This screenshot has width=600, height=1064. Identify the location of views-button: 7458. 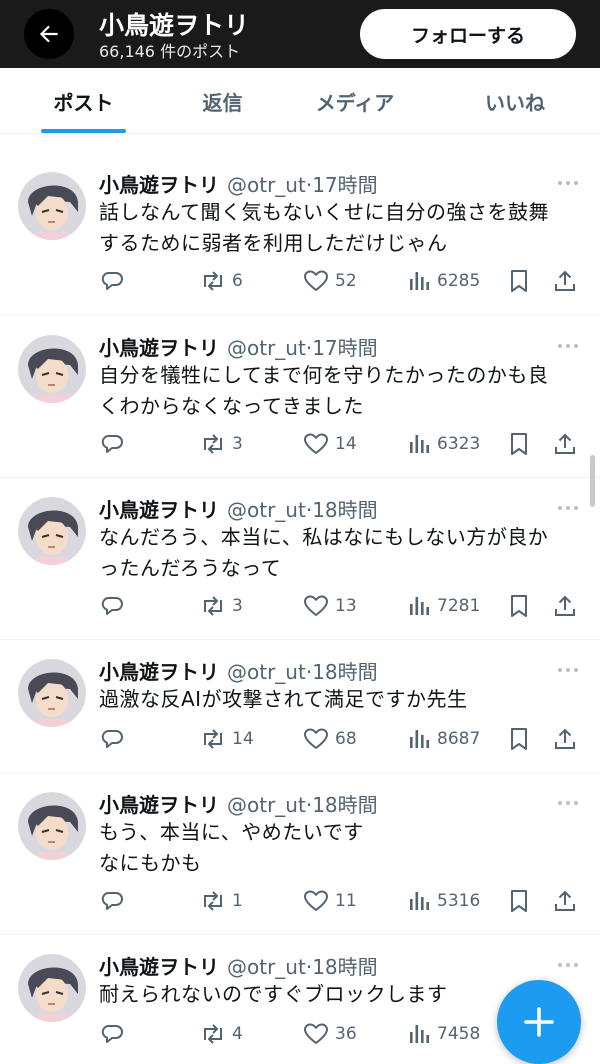
(443, 1034).